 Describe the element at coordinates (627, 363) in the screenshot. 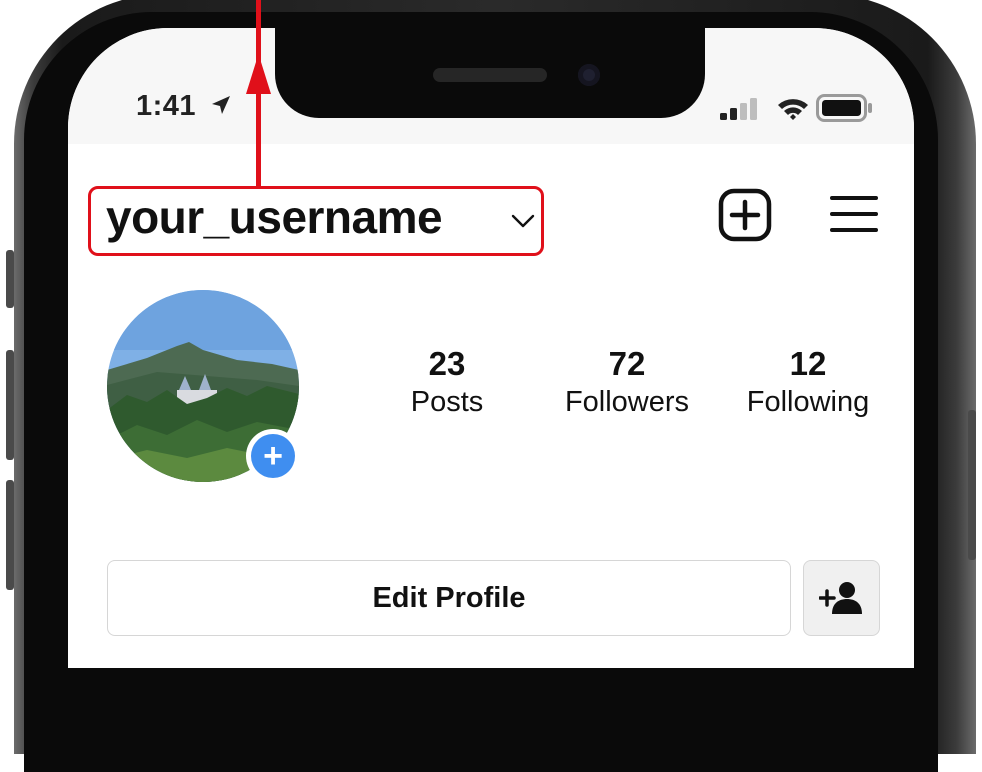

I see `followers-count: 72` at that location.